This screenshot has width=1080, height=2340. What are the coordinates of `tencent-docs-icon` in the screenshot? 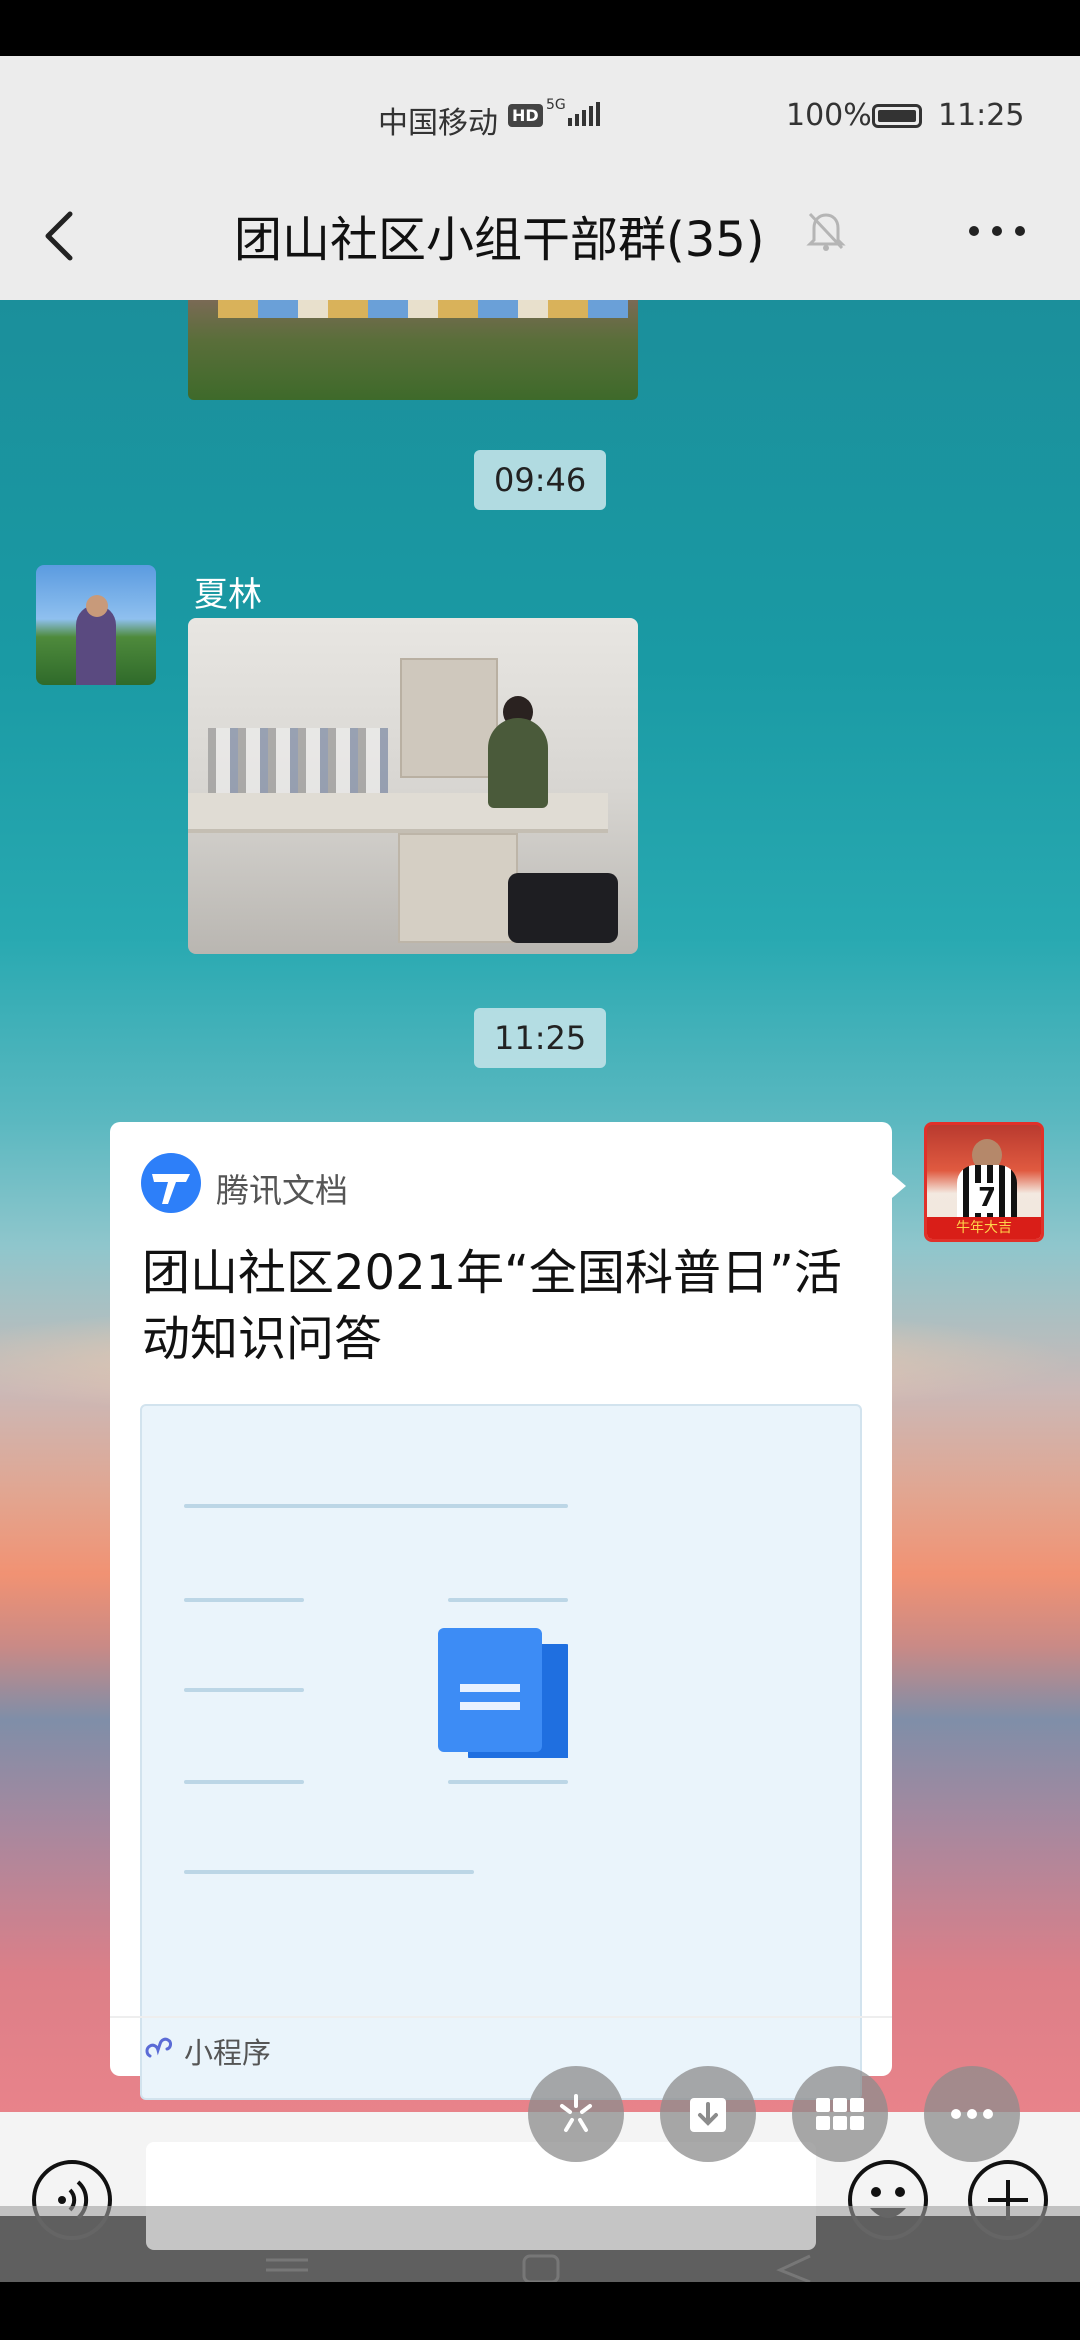 It's located at (171, 1183).